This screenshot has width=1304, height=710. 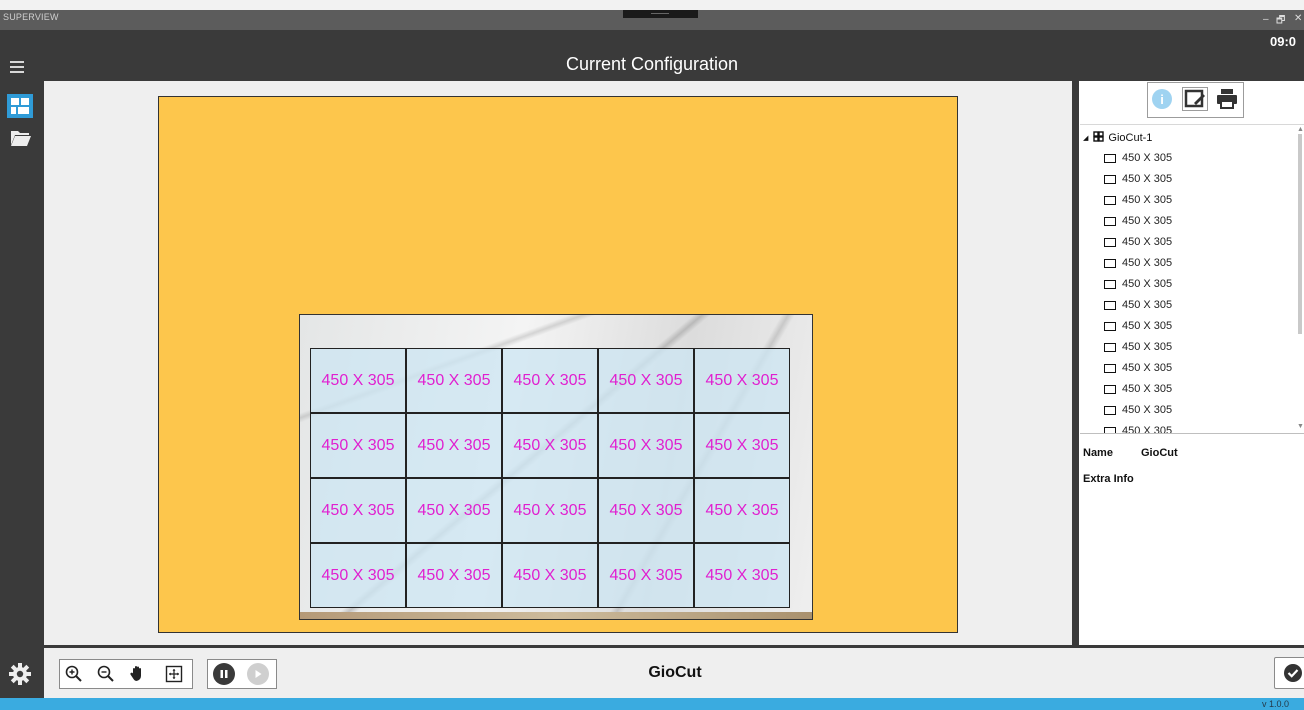 What do you see at coordinates (652, 5) in the screenshot?
I see `window-top-strip` at bounding box center [652, 5].